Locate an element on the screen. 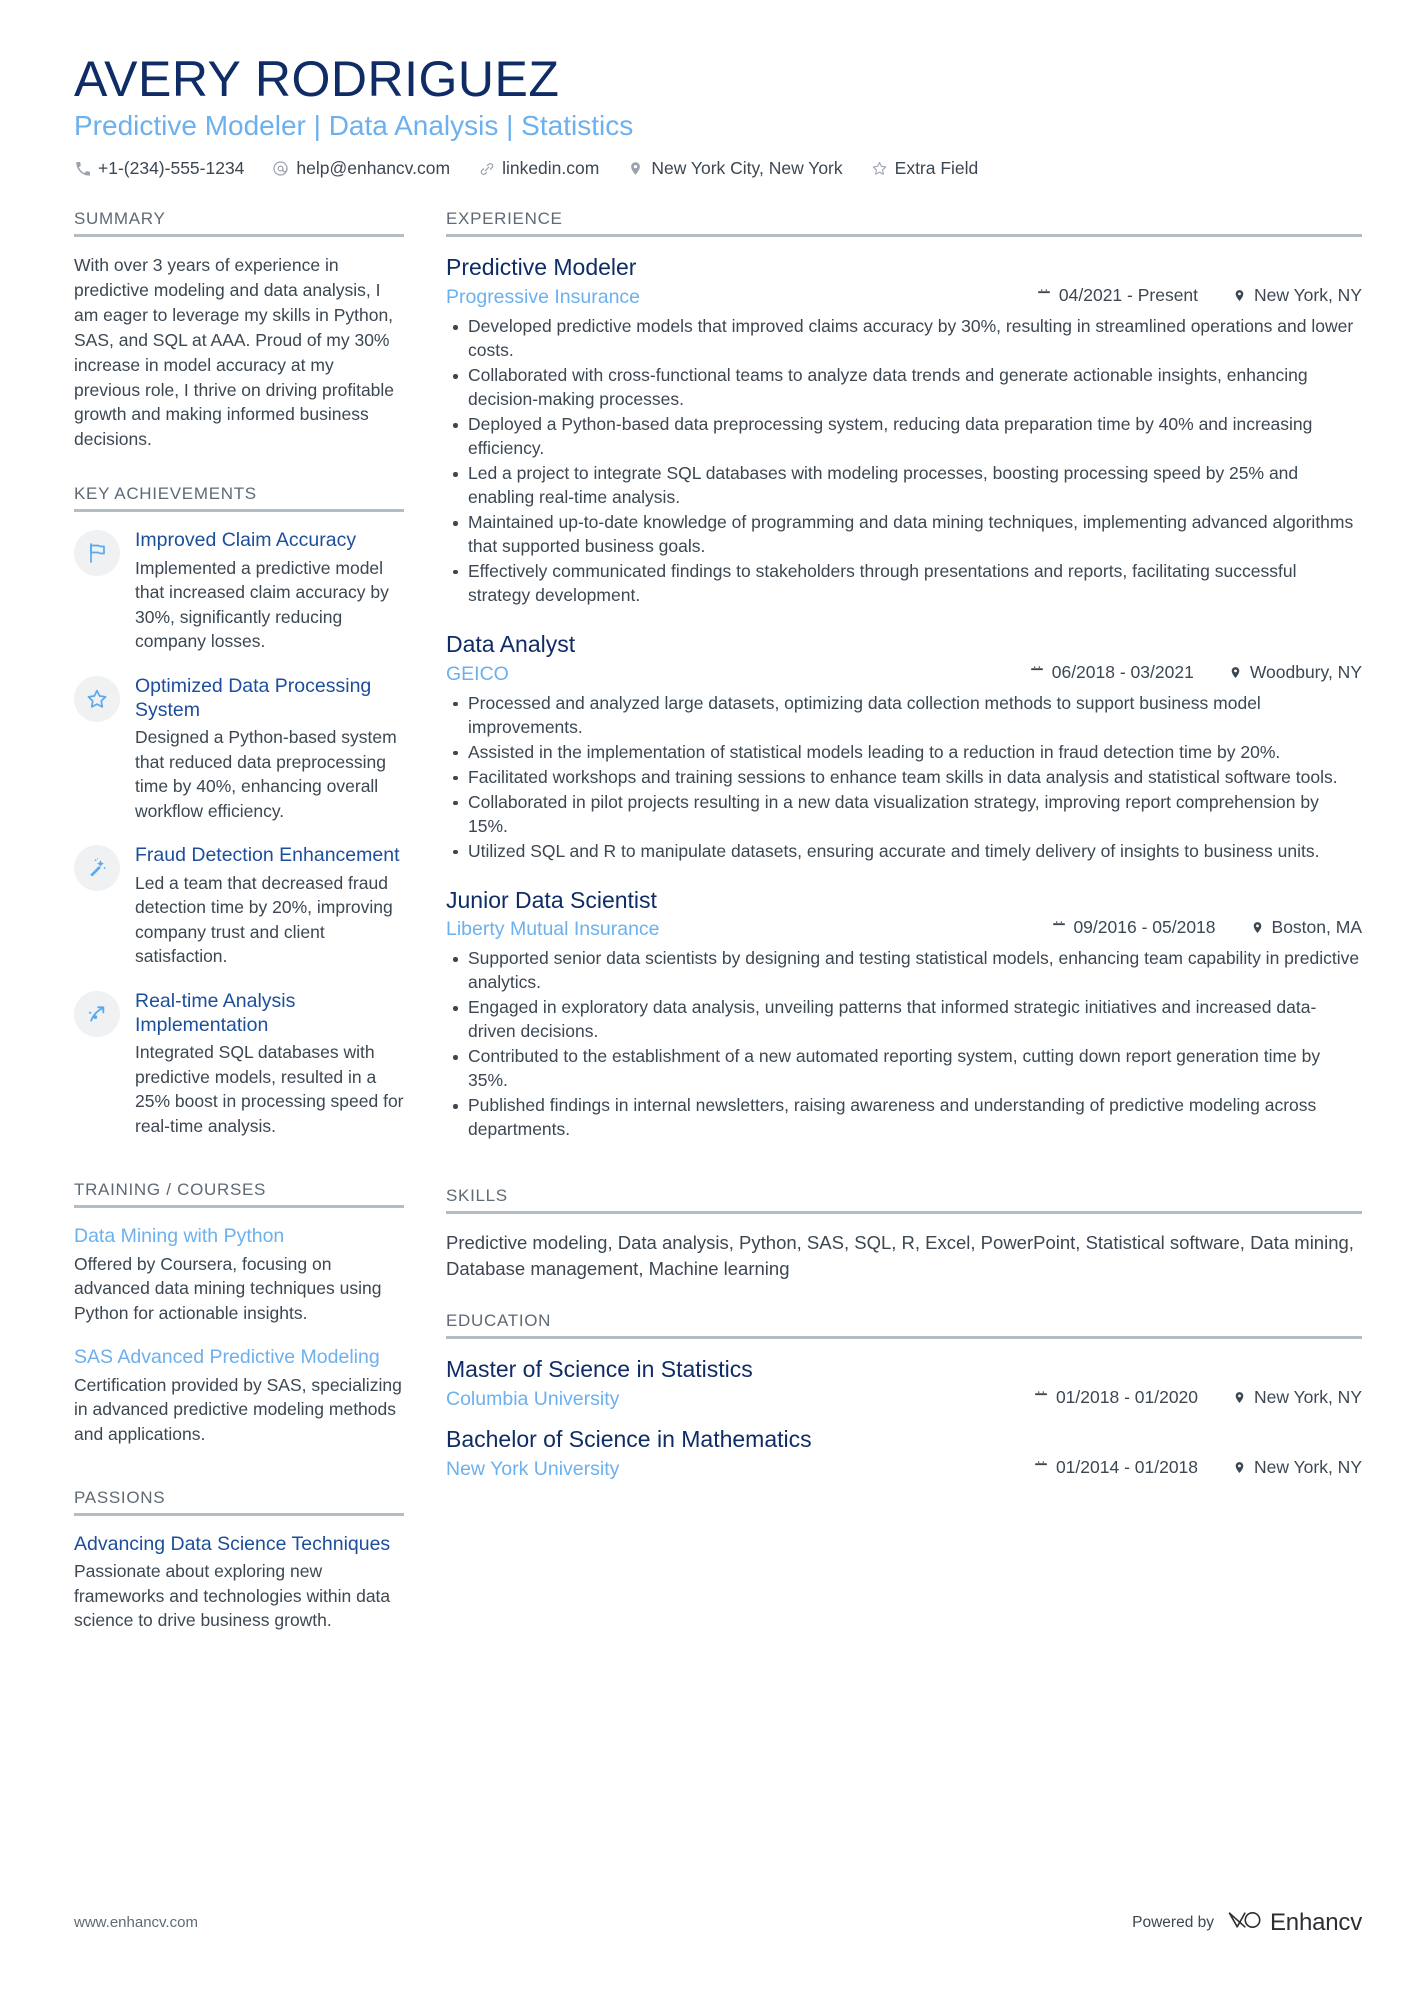 This screenshot has width=1410, height=1995. education-dates: 01/2018 - 01/2020 is located at coordinates (1116, 1397).